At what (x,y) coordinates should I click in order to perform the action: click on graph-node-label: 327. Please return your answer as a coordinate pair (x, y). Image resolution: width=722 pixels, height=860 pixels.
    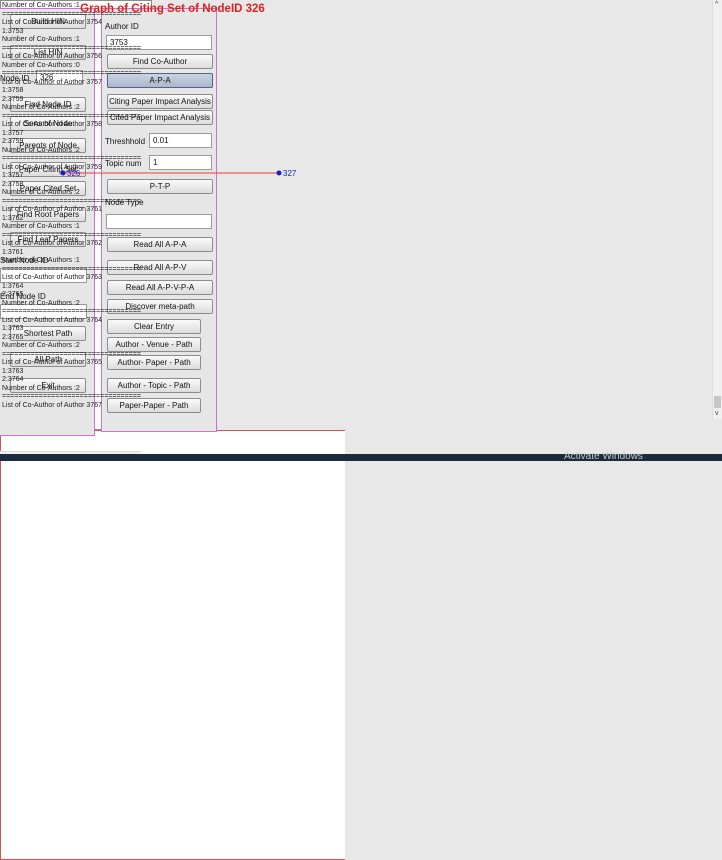
    Looking at the image, I should click on (290, 173).